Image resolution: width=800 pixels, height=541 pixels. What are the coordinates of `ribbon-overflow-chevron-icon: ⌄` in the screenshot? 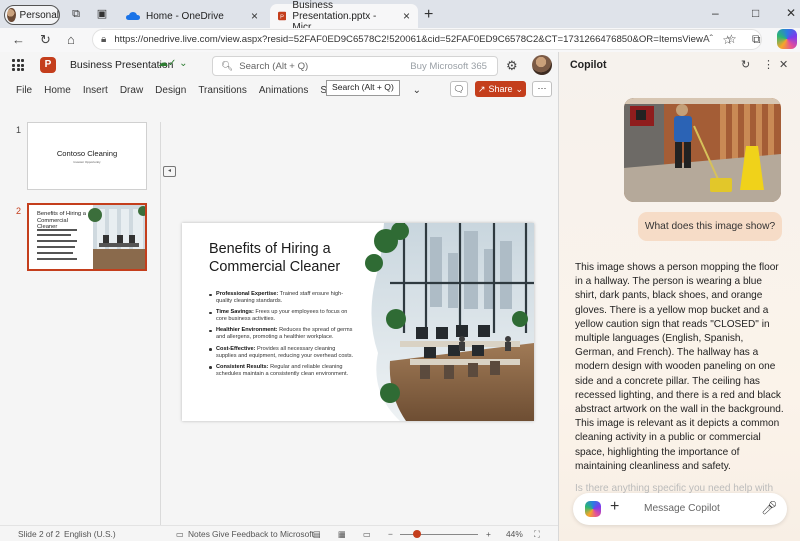 It's located at (417, 90).